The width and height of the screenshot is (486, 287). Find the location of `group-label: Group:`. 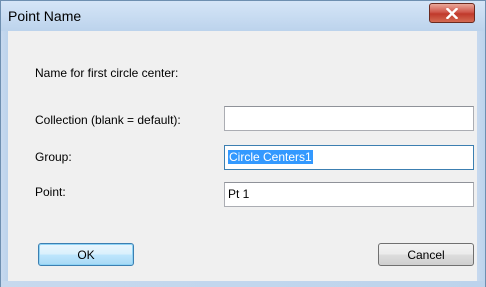

group-label: Group: is located at coordinates (53, 157).